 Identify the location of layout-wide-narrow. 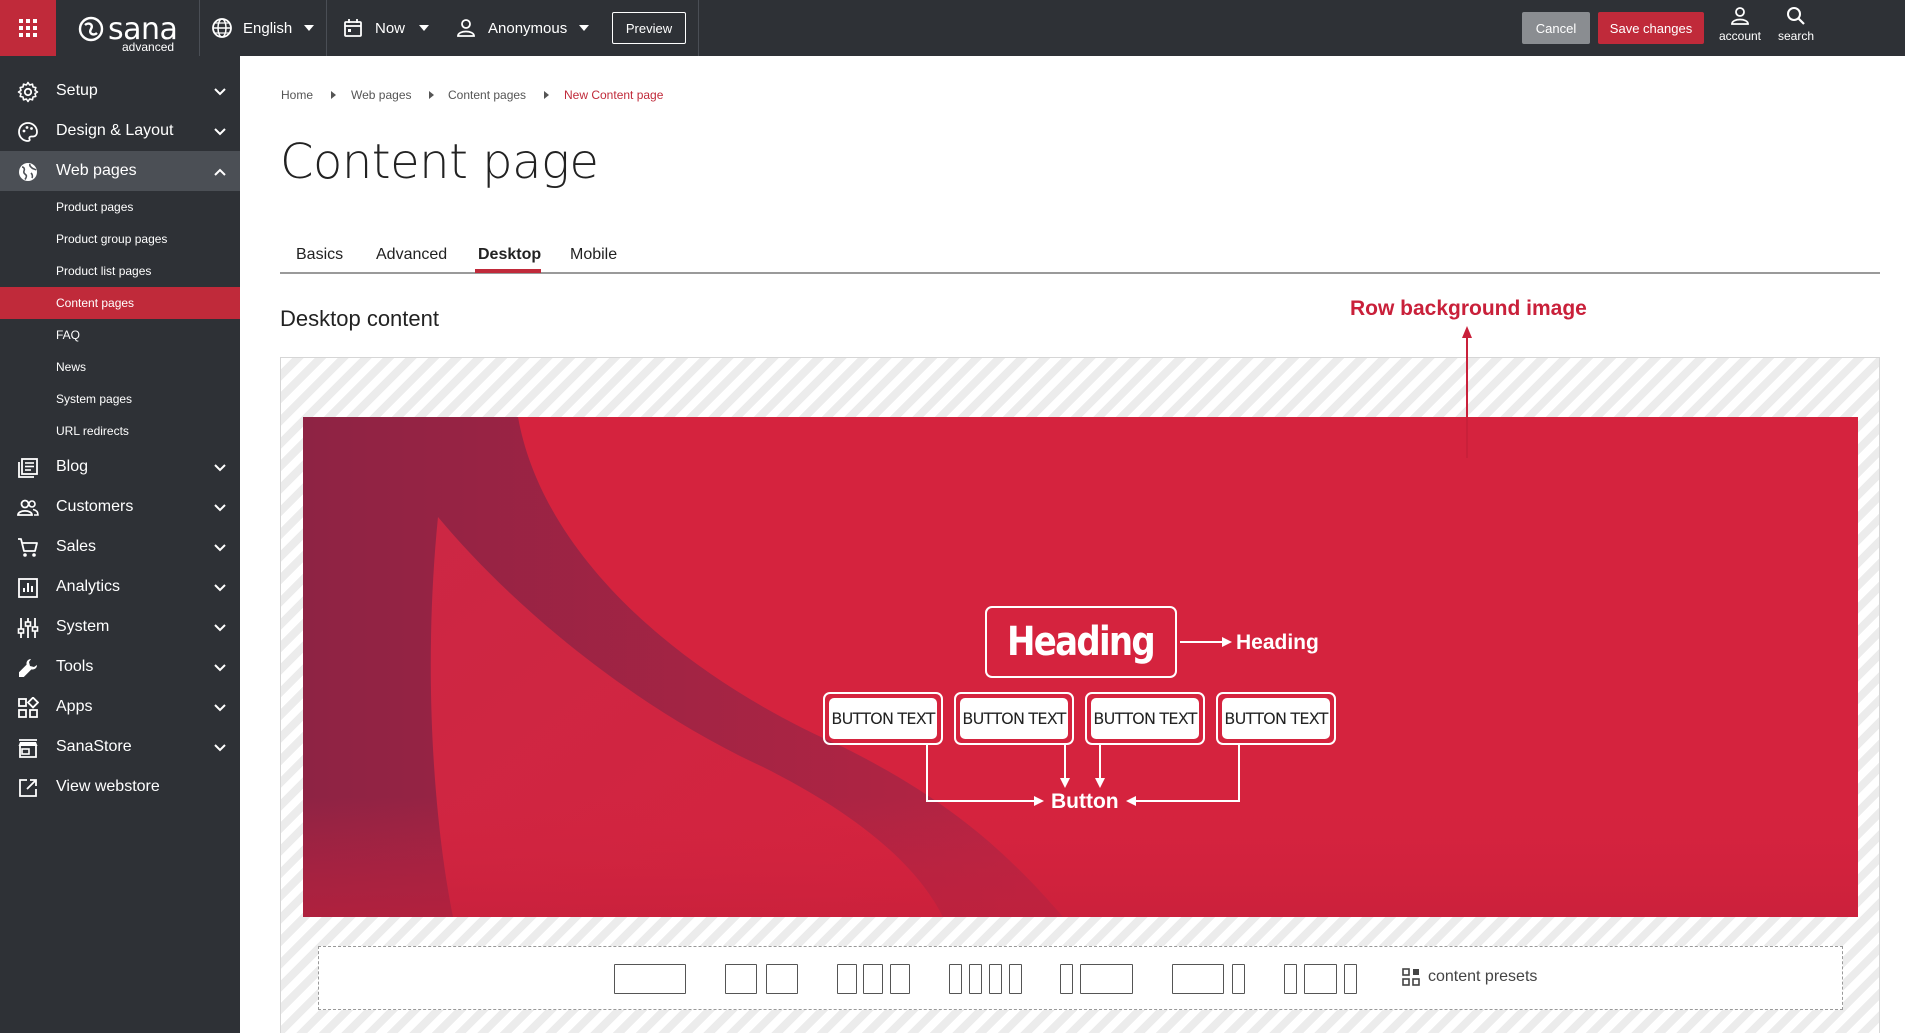
(1208, 979).